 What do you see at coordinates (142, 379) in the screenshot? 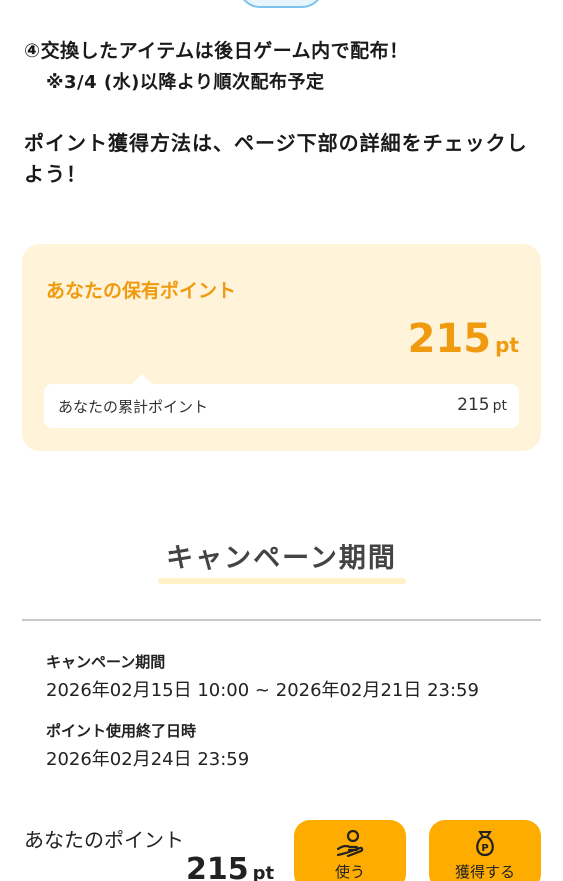
I see `cumulative-notch` at bounding box center [142, 379].